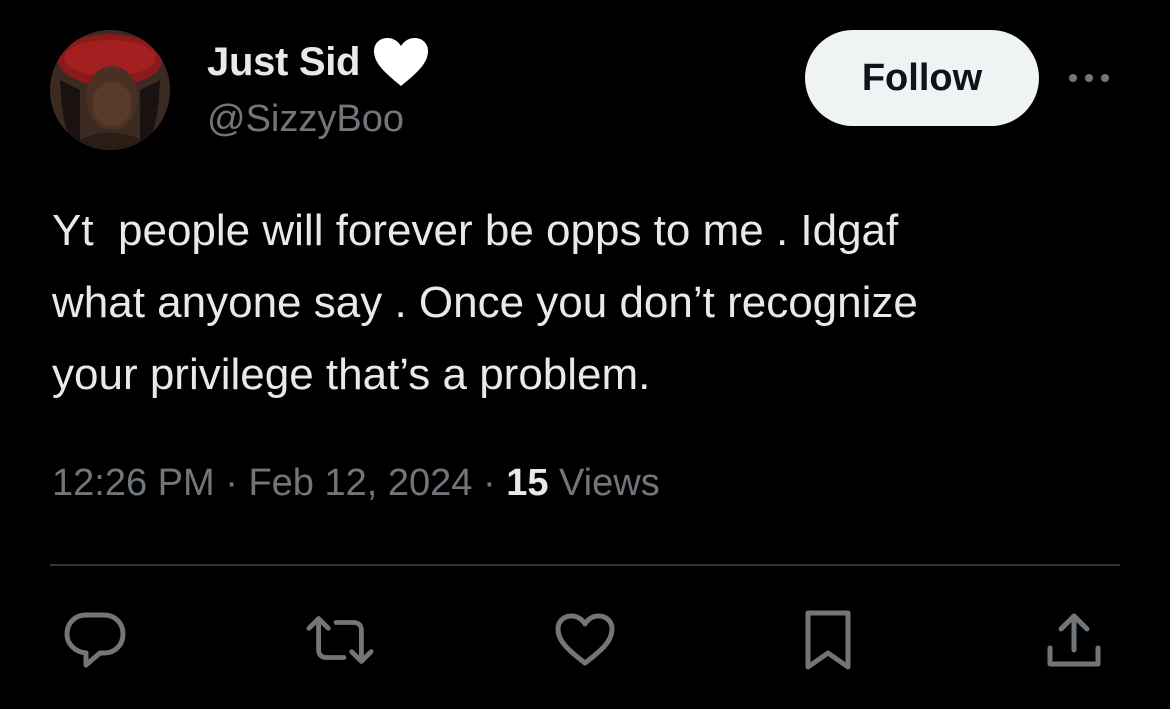 This screenshot has width=1170, height=709. I want to click on share-button, so click(1074, 640).